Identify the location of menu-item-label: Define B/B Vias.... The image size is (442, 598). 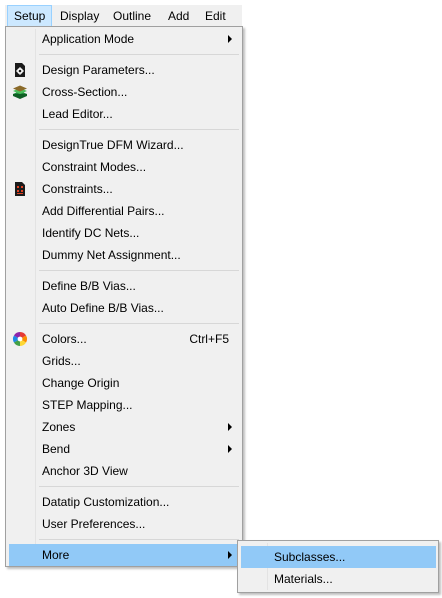
(89, 286).